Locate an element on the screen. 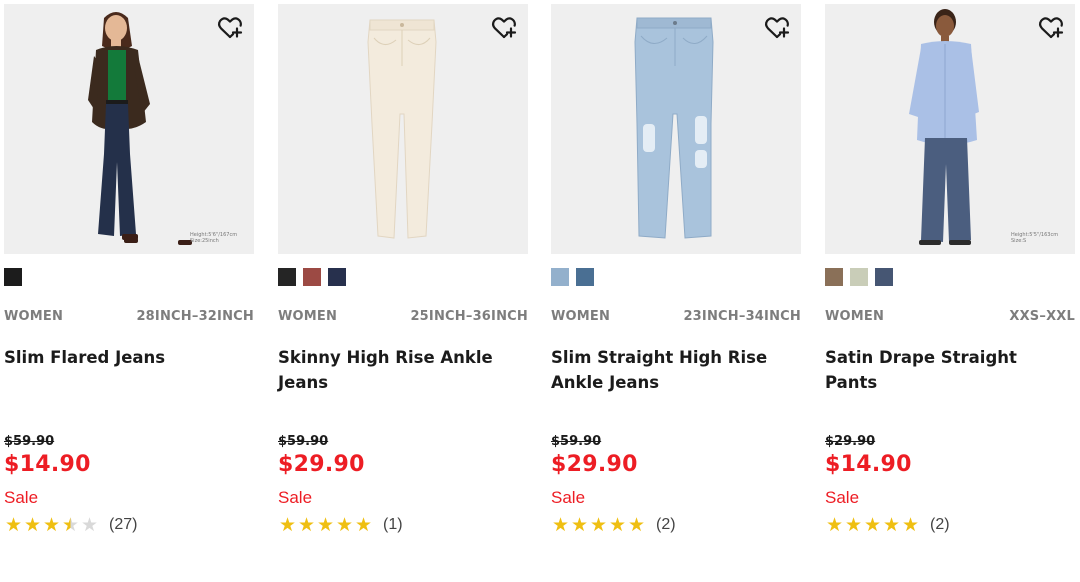  size-range: XXS–XXL is located at coordinates (1042, 316).